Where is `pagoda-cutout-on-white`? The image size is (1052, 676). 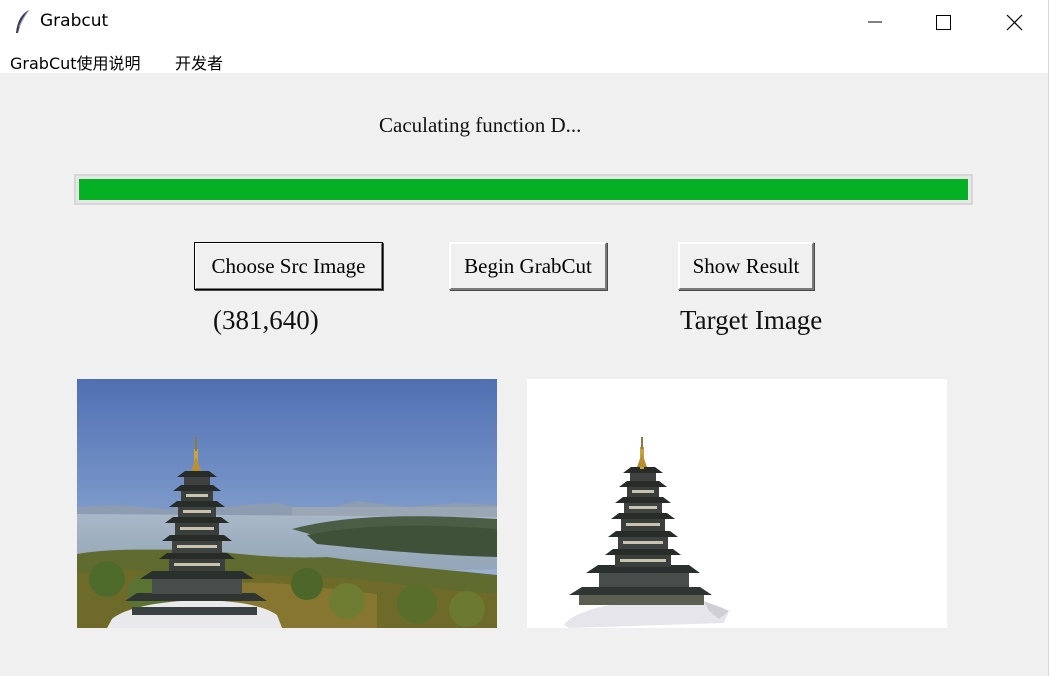 pagoda-cutout-on-white is located at coordinates (737, 503).